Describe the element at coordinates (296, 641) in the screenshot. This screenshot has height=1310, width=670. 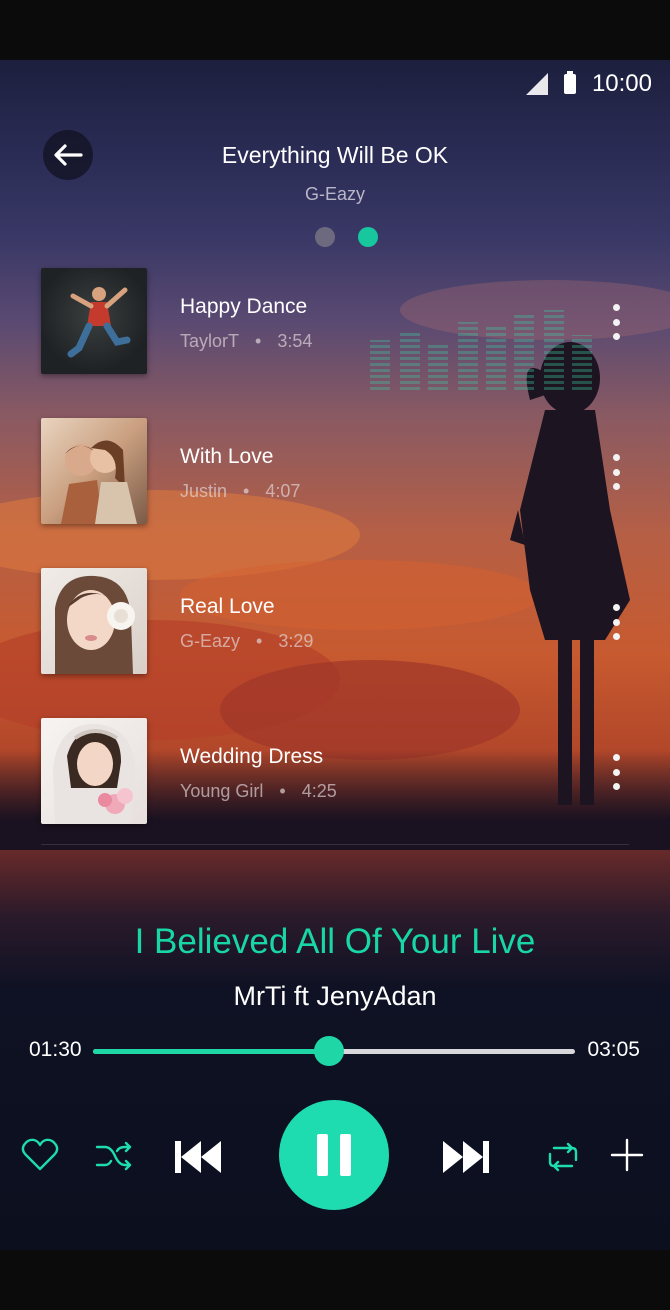
I see `track-duration: 3:29` at that location.